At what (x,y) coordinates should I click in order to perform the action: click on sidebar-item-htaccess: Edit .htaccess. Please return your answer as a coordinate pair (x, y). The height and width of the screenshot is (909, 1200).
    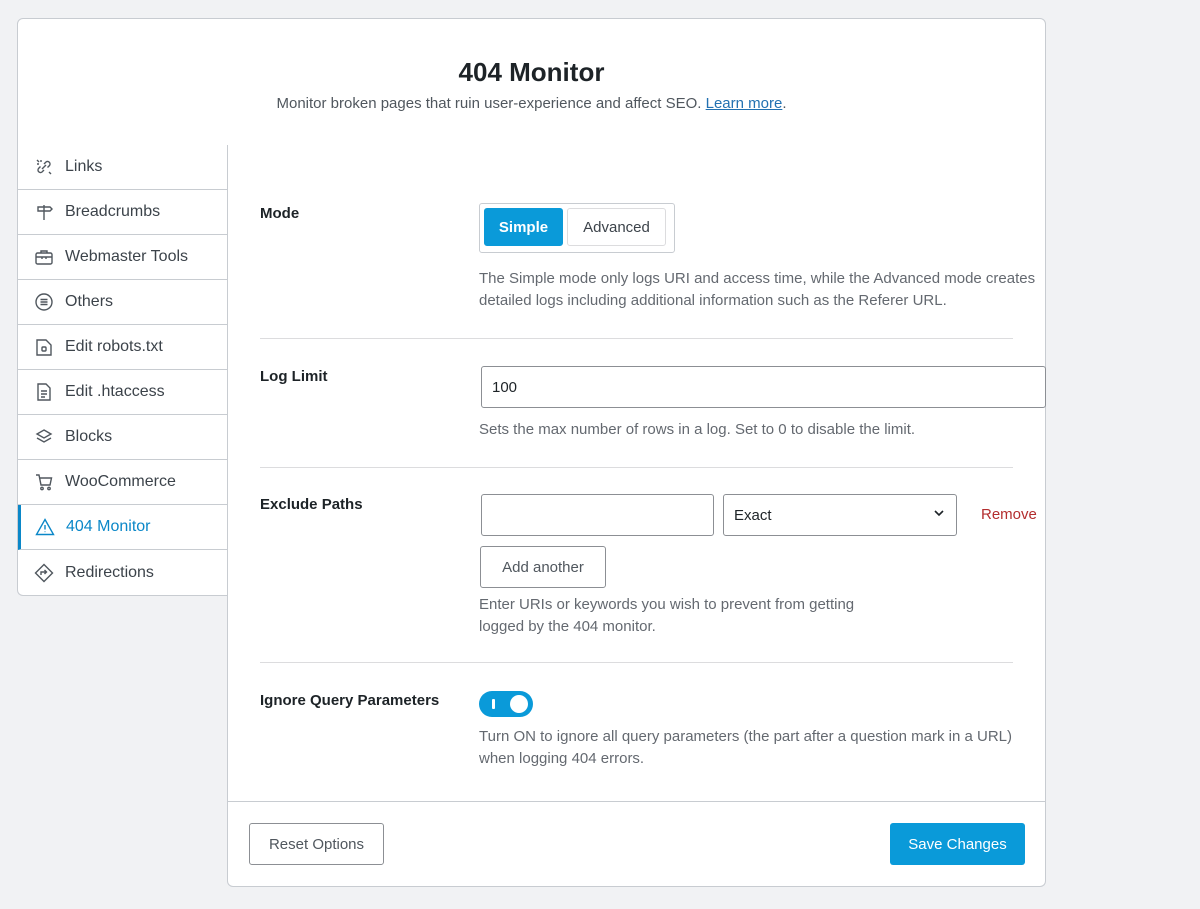
    Looking at the image, I should click on (123, 392).